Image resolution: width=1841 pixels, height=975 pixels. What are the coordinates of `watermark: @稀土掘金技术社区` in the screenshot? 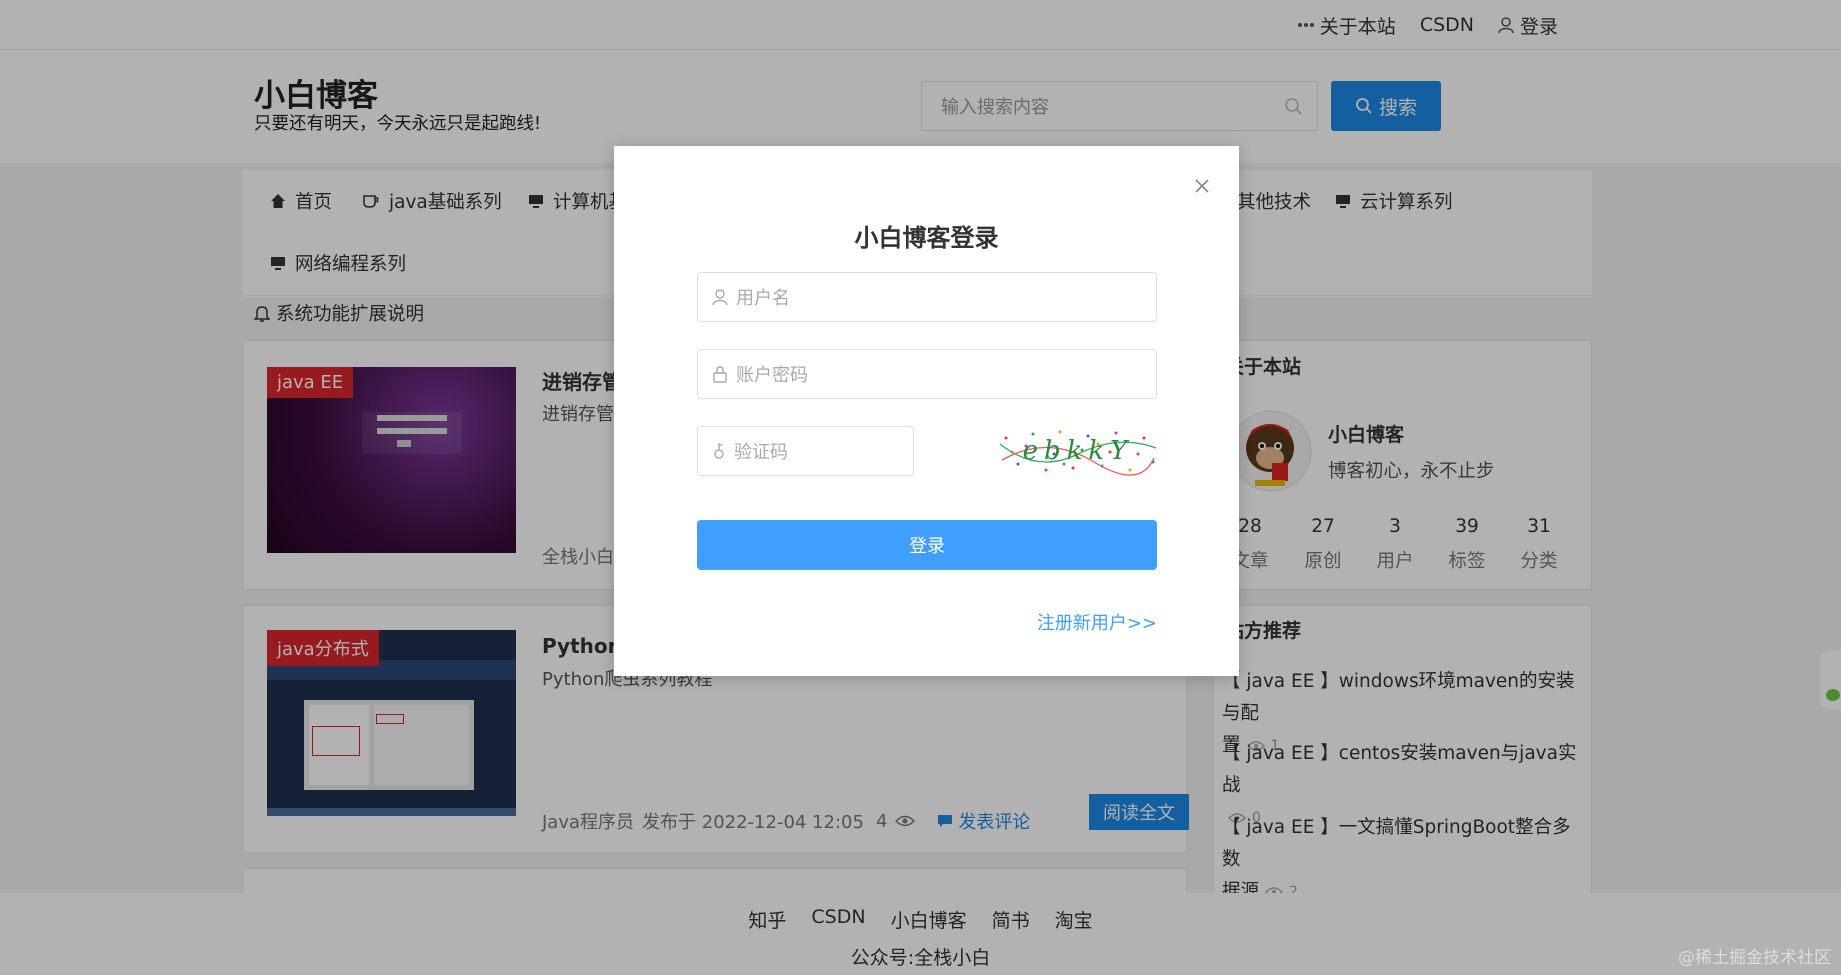 It's located at (1754, 958).